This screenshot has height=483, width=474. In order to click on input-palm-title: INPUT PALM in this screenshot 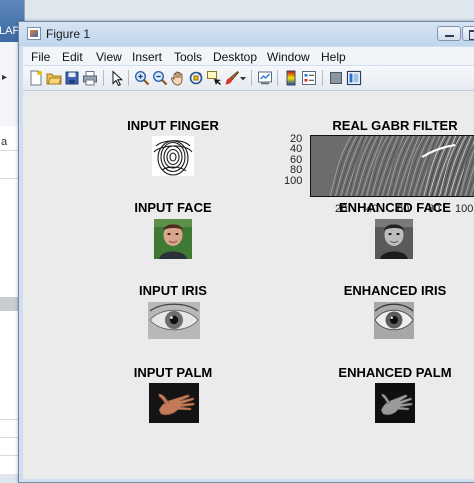, I will do `click(173, 372)`.